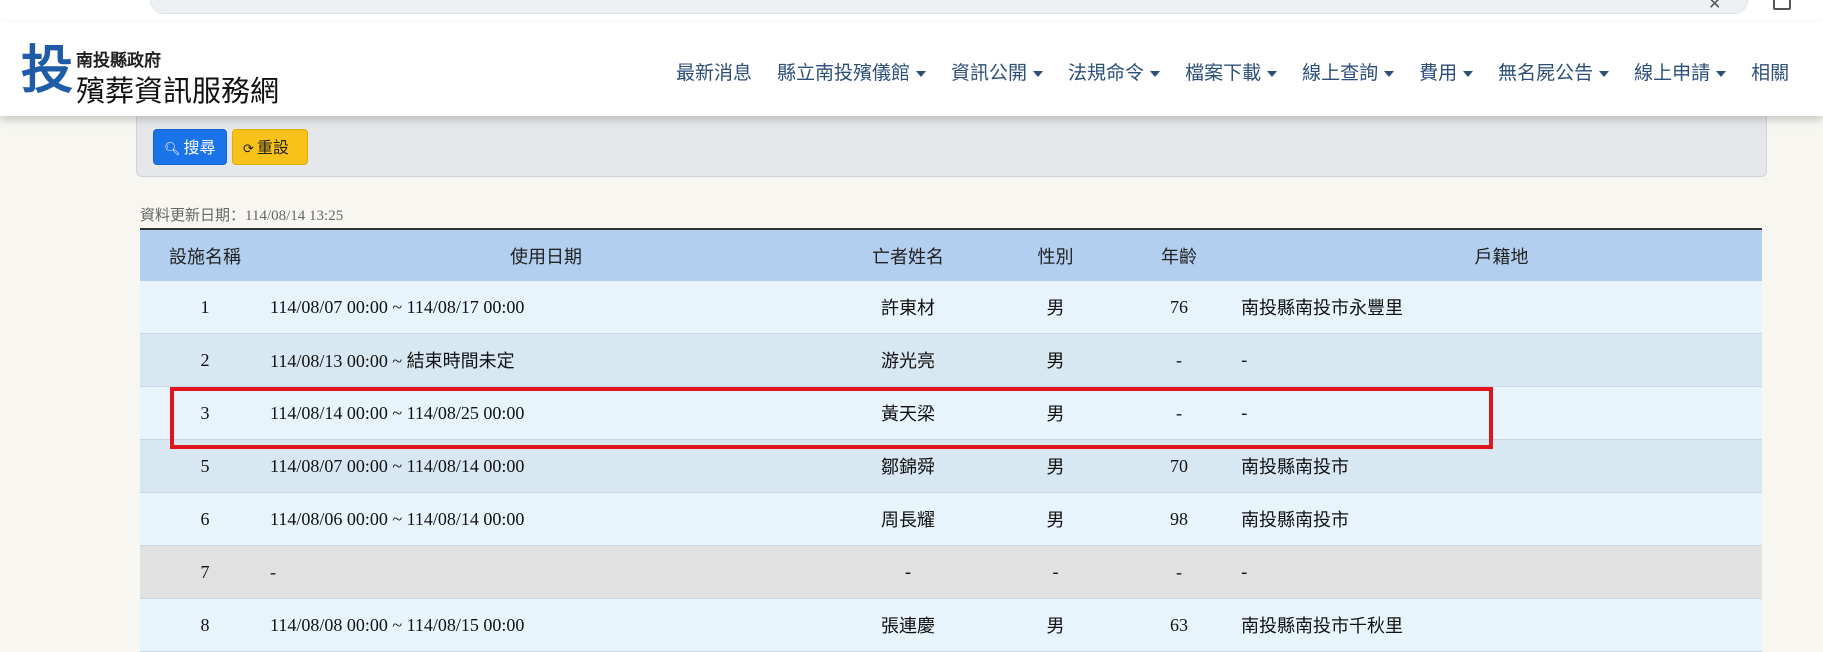 This screenshot has width=1823, height=652. Describe the element at coordinates (205, 360) in the screenshot. I see `facility-cell: 2` at that location.